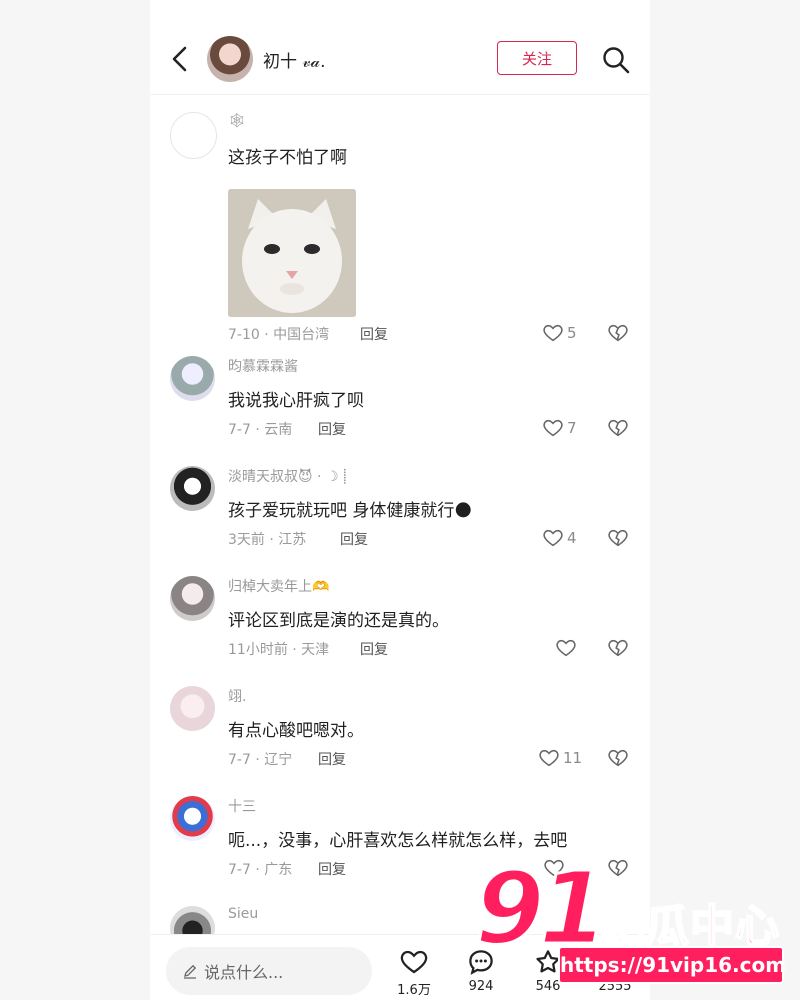 This screenshot has width=800, height=1000. Describe the element at coordinates (294, 59) in the screenshot. I see `author-name: 初十 𝓋𝒶.` at that location.